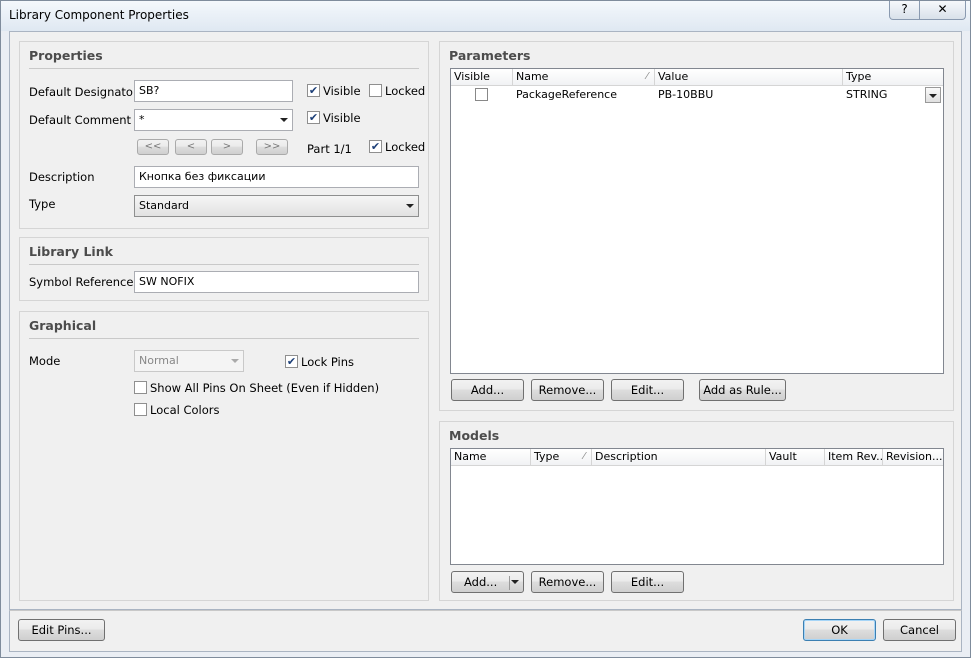 This screenshot has width=971, height=658. Describe the element at coordinates (679, 457) in the screenshot. I see `column-header-description: Description` at that location.